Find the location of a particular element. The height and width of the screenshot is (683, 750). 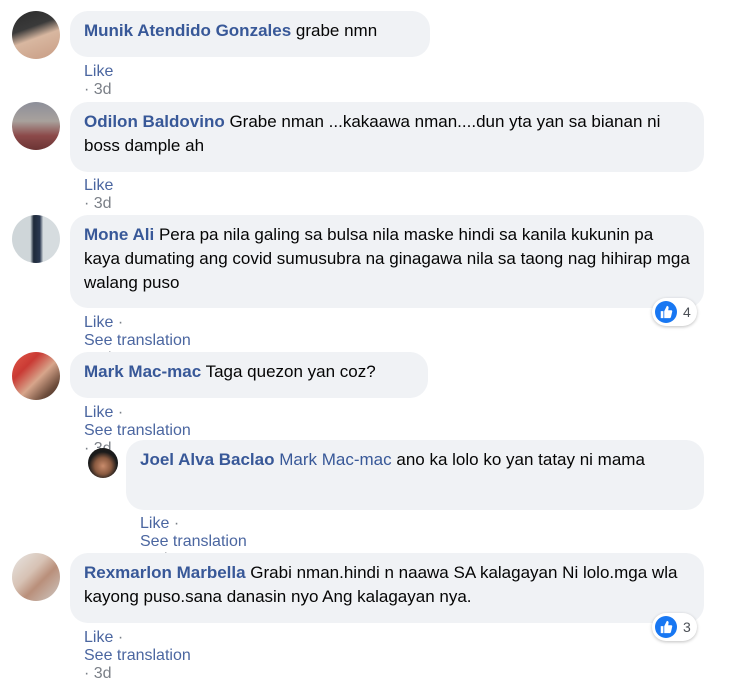

commenter-name: Rexmarlon Marbella is located at coordinates (165, 572).